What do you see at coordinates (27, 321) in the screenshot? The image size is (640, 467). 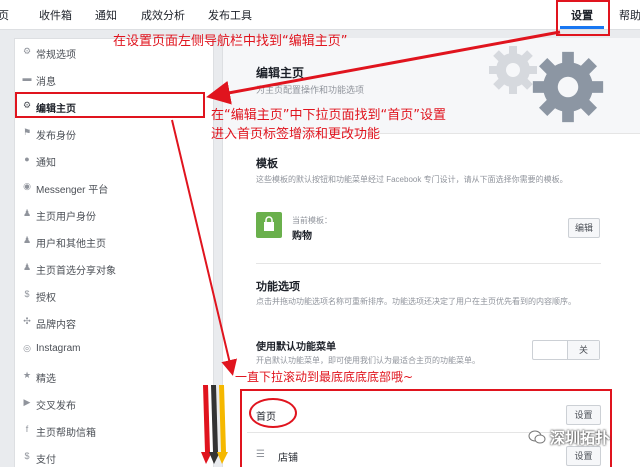 I see `brand-icon: ✣` at bounding box center [27, 321].